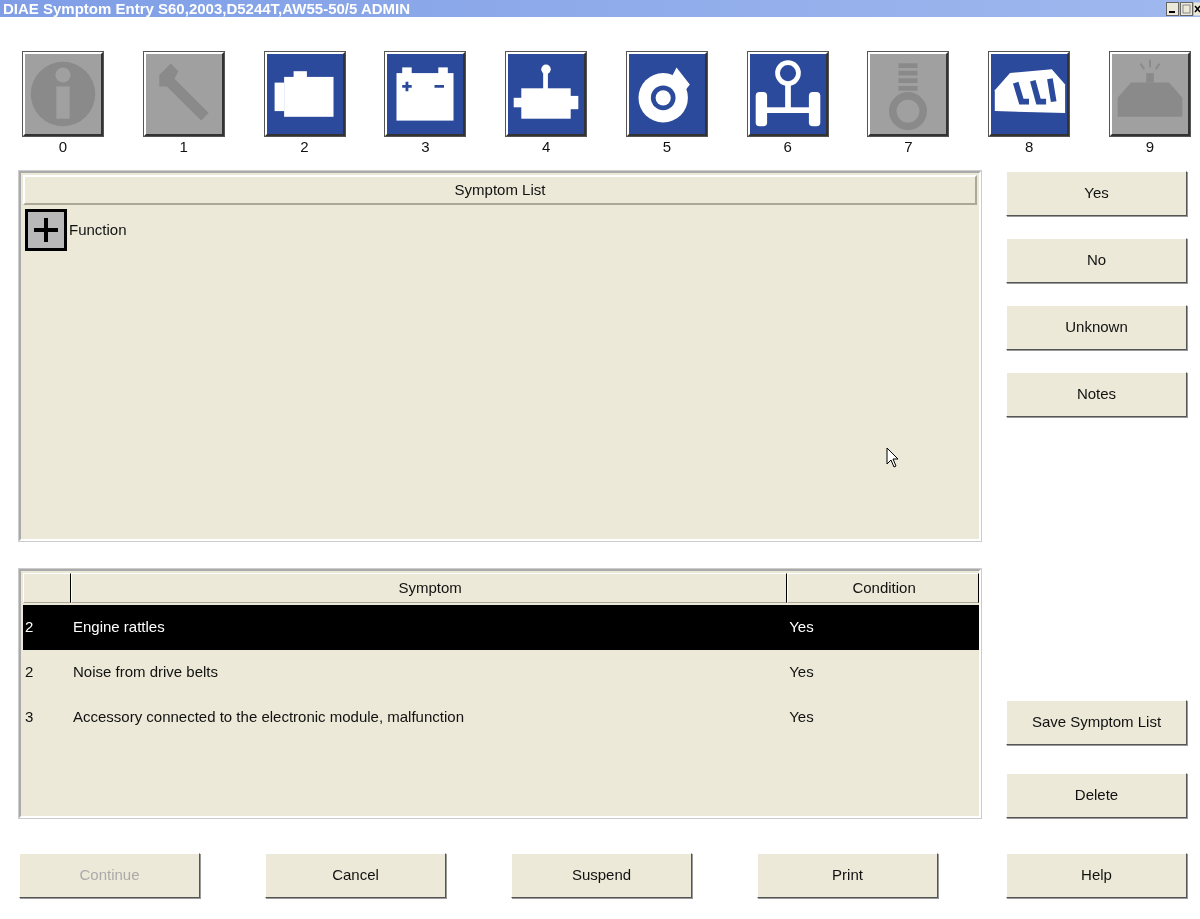  I want to click on window-title: DIAE Symptom Entry S60,2003,D5244T,AW55-50/5 ADMIN, so click(206, 8).